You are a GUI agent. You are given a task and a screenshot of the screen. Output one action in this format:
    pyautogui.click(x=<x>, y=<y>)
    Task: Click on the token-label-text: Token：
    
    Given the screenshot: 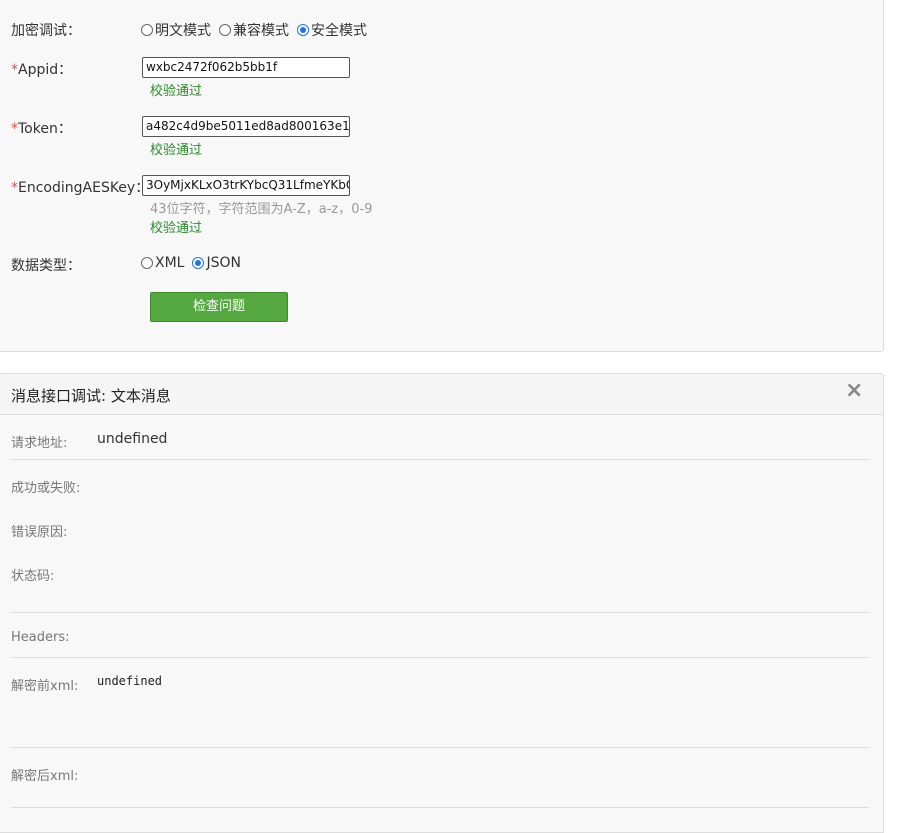 What is the action you would take?
    pyautogui.click(x=45, y=129)
    